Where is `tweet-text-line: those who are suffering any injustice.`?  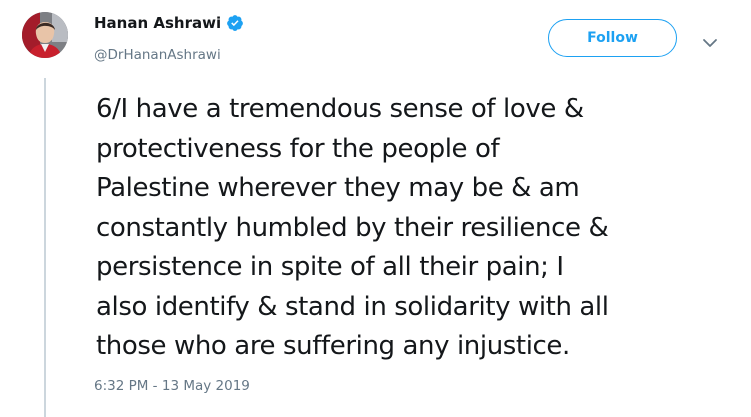
tweet-text-line: those who are suffering any injustice. is located at coordinates (333, 346).